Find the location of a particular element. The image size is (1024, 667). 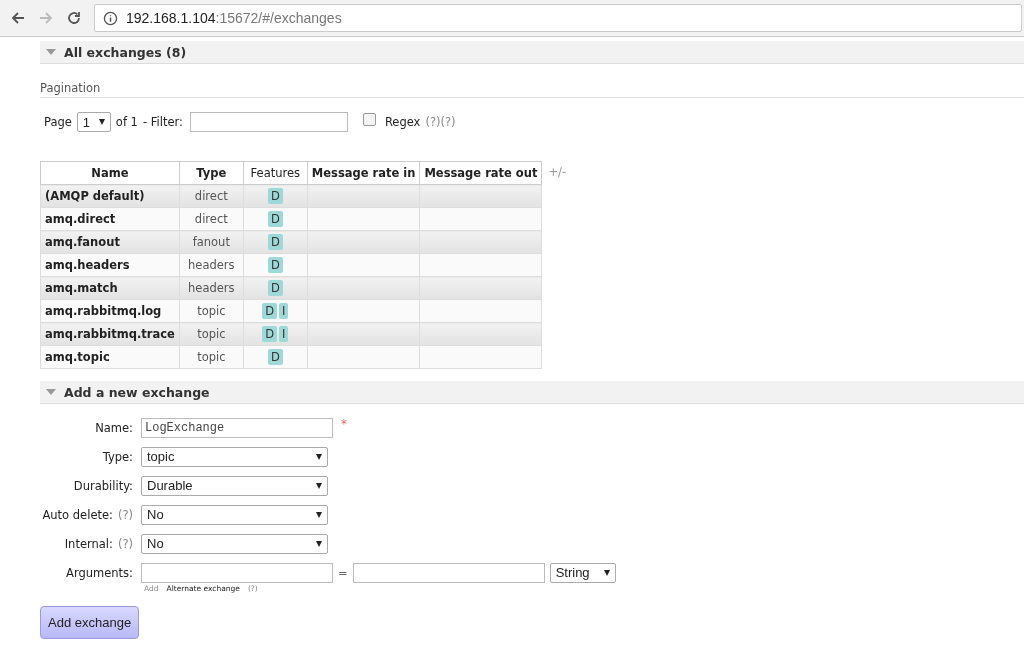

regex-checkbox is located at coordinates (369, 119).